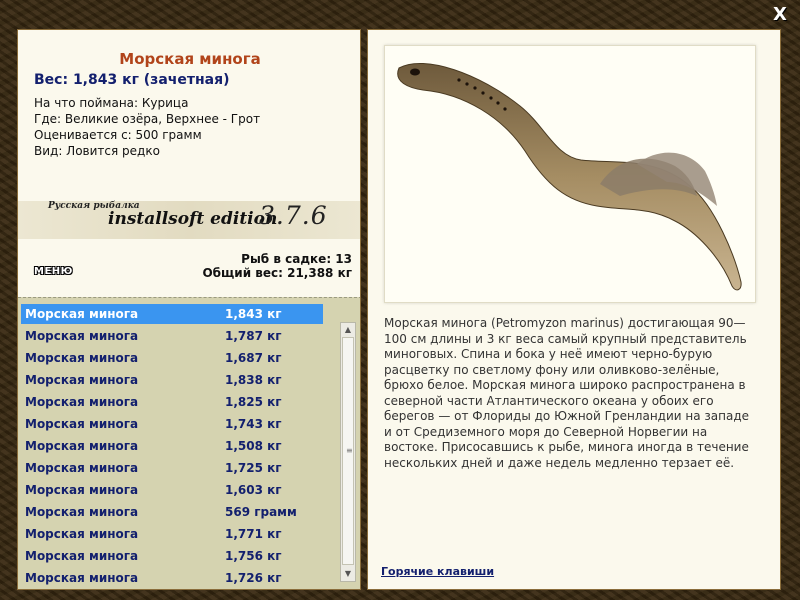 The width and height of the screenshot is (800, 600). What do you see at coordinates (172, 380) in the screenshot?
I see `list-item: Морская минога 1,838 кг` at bounding box center [172, 380].